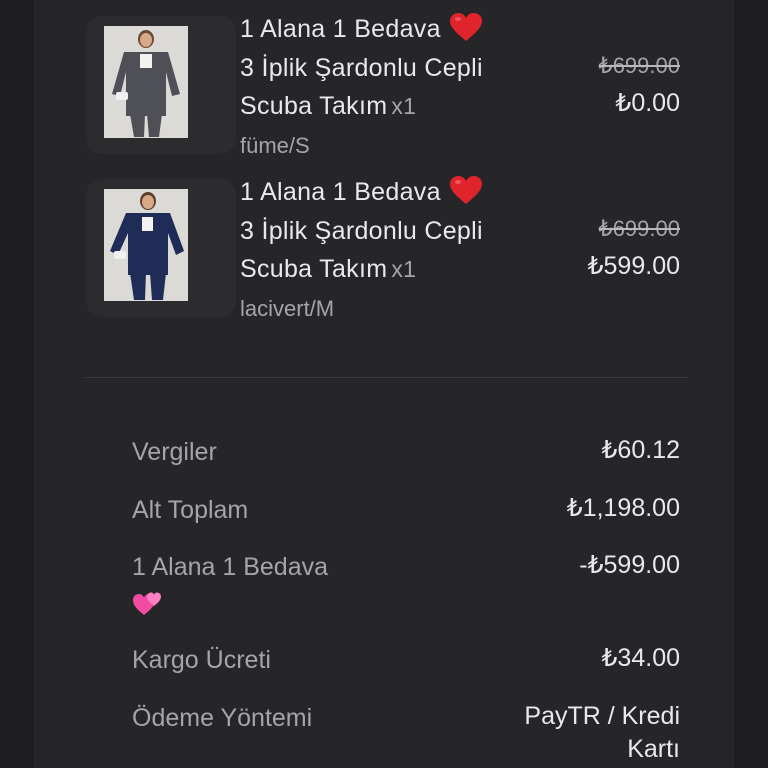  What do you see at coordinates (148, 603) in the screenshot?
I see `two-hearts-icon` at bounding box center [148, 603].